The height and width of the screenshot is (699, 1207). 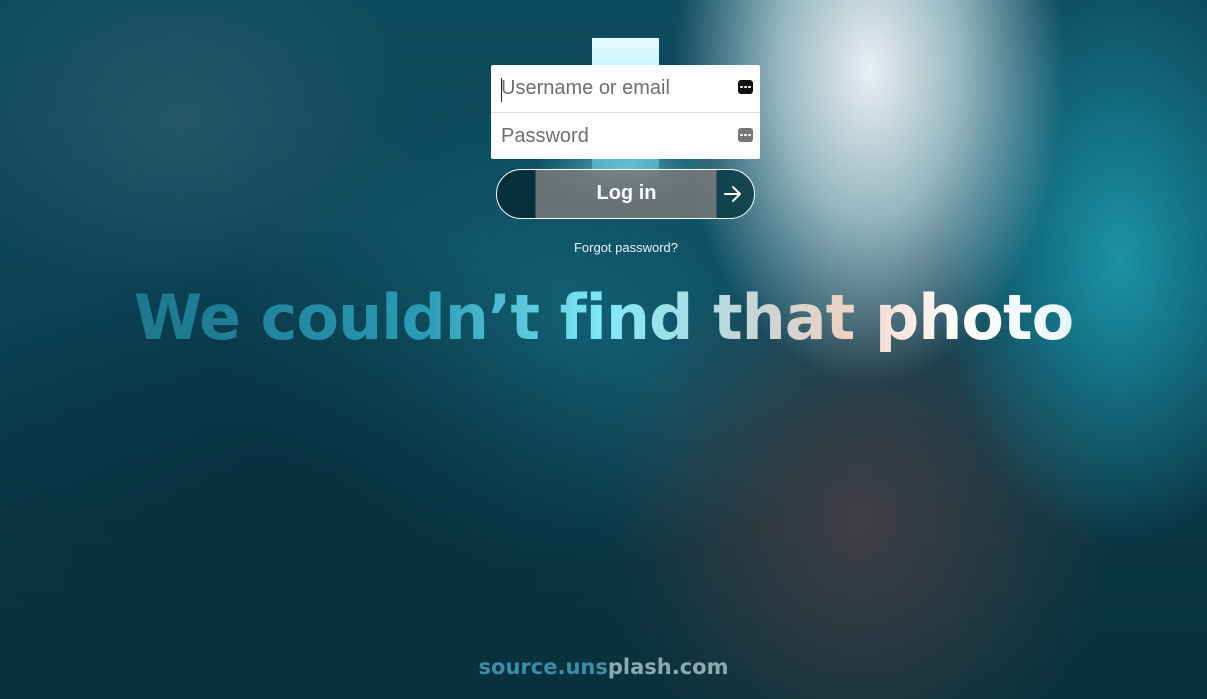 I want to click on forgot-password-link: Forgot password?, so click(x=626, y=247).